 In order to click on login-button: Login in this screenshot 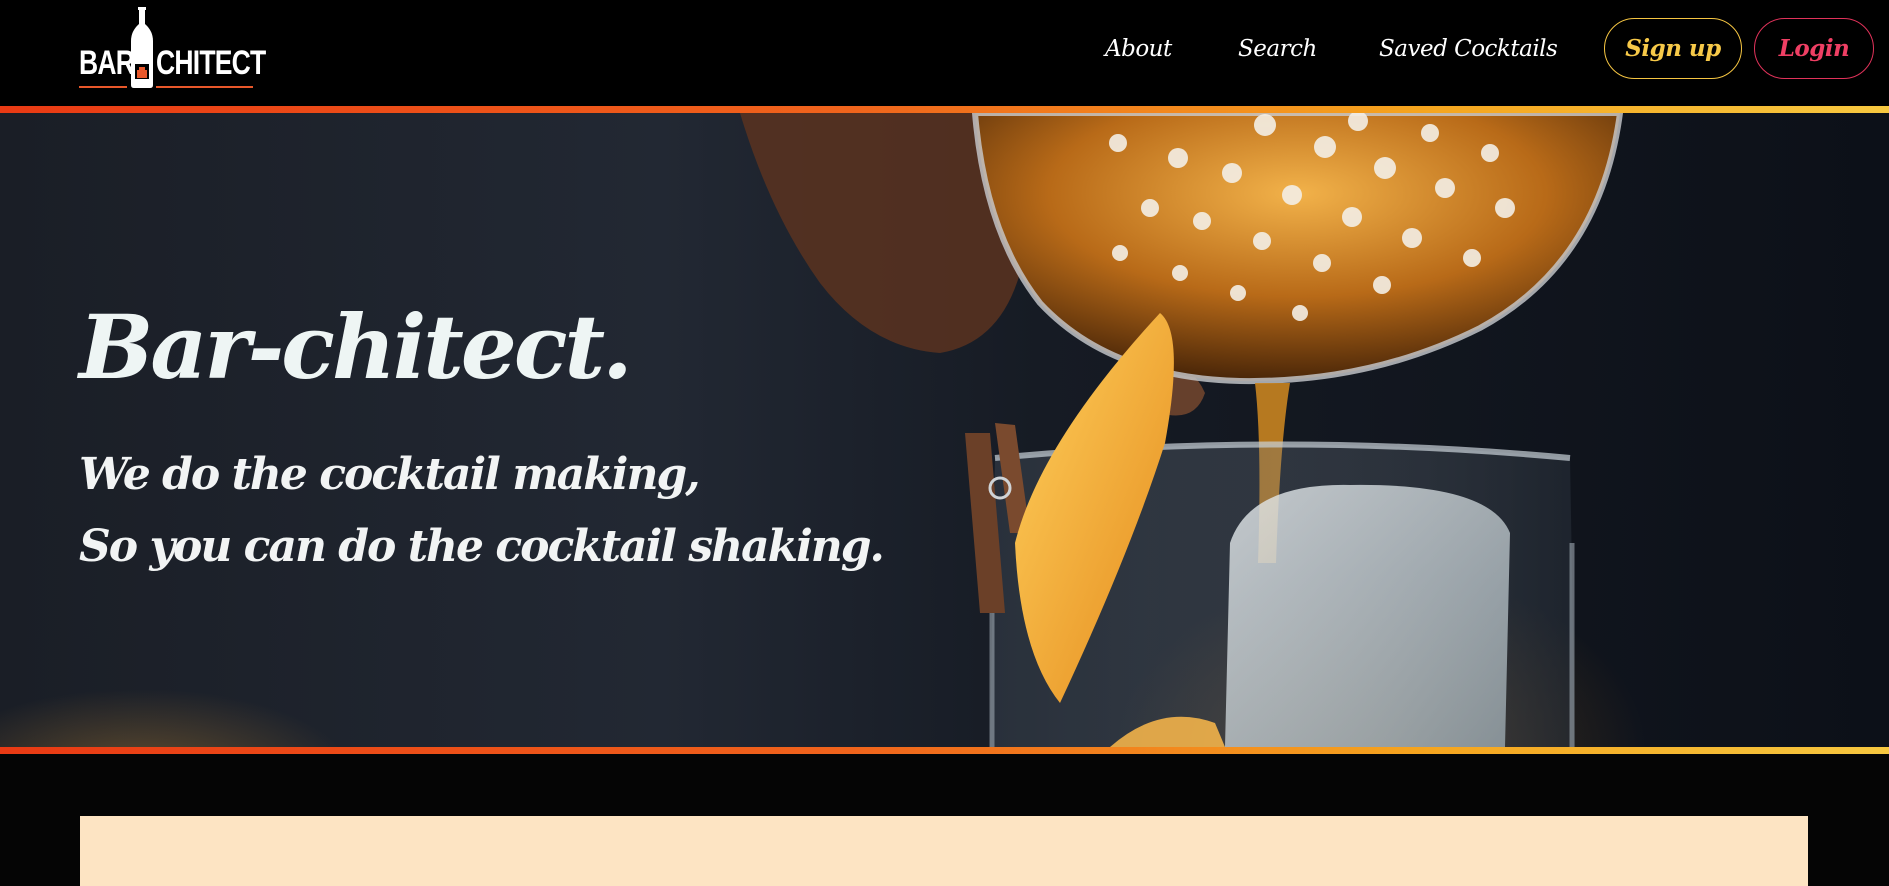, I will do `click(1814, 48)`.